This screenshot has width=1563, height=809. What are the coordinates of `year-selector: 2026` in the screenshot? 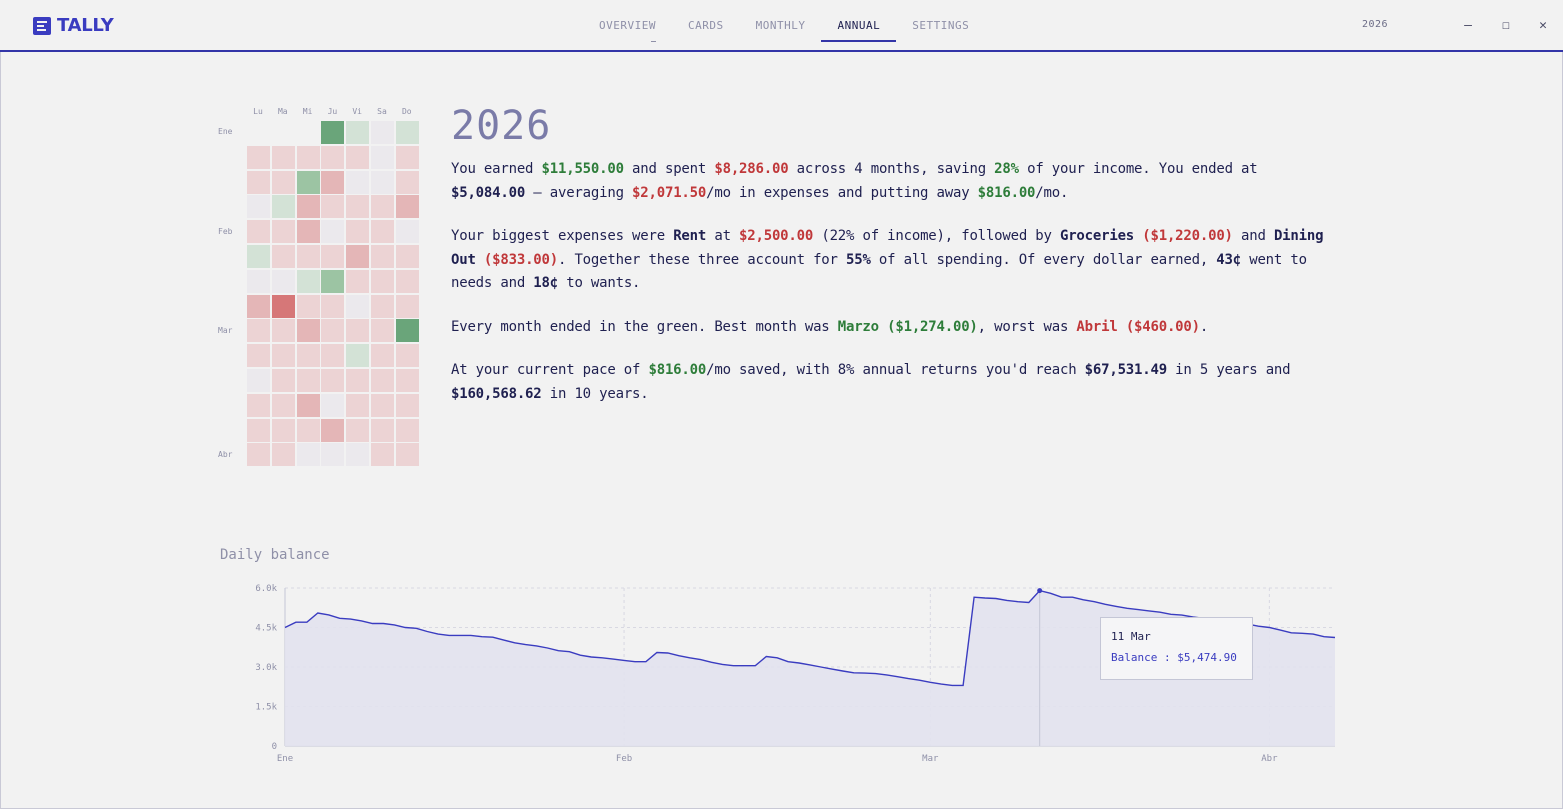 It's located at (1375, 24).